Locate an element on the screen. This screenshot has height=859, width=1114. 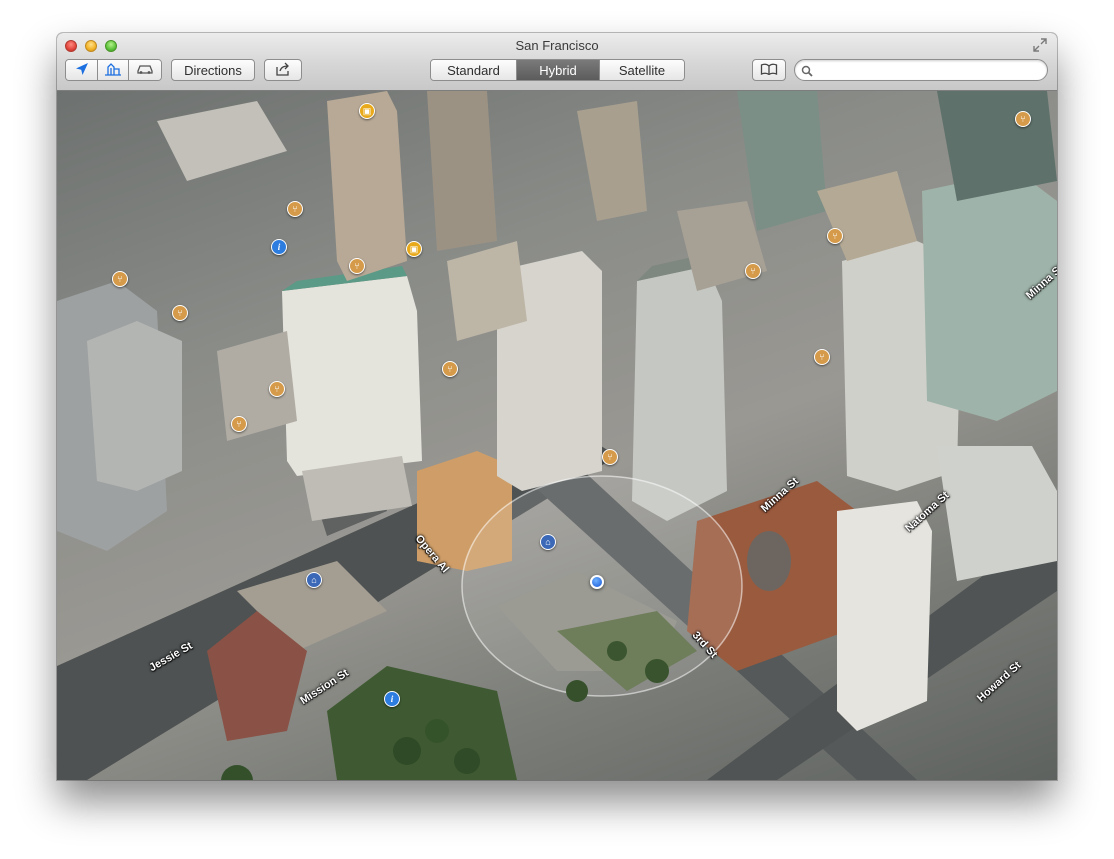
search-field is located at coordinates (921, 70).